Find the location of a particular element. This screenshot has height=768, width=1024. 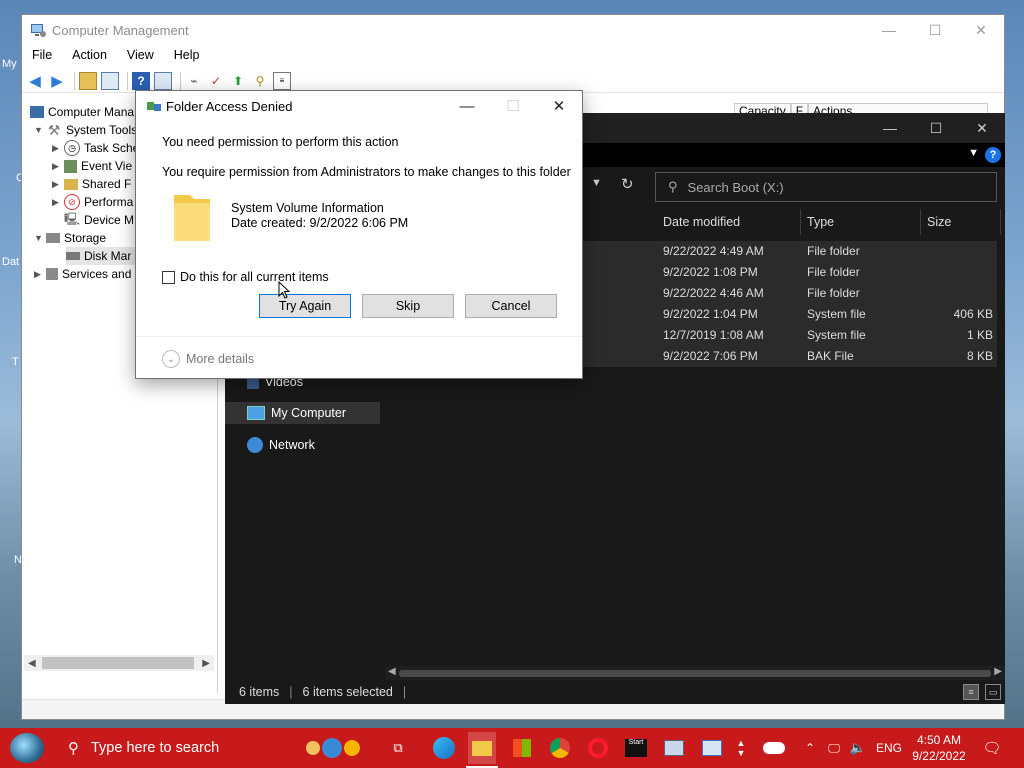

skip-button: Skip is located at coordinates (408, 306).